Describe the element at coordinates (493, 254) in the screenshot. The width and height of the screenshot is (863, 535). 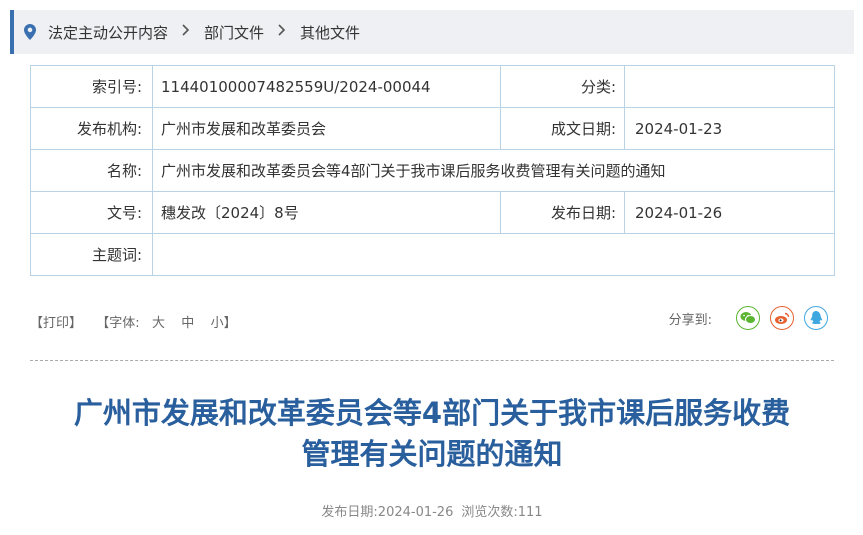
I see `subject-value` at that location.